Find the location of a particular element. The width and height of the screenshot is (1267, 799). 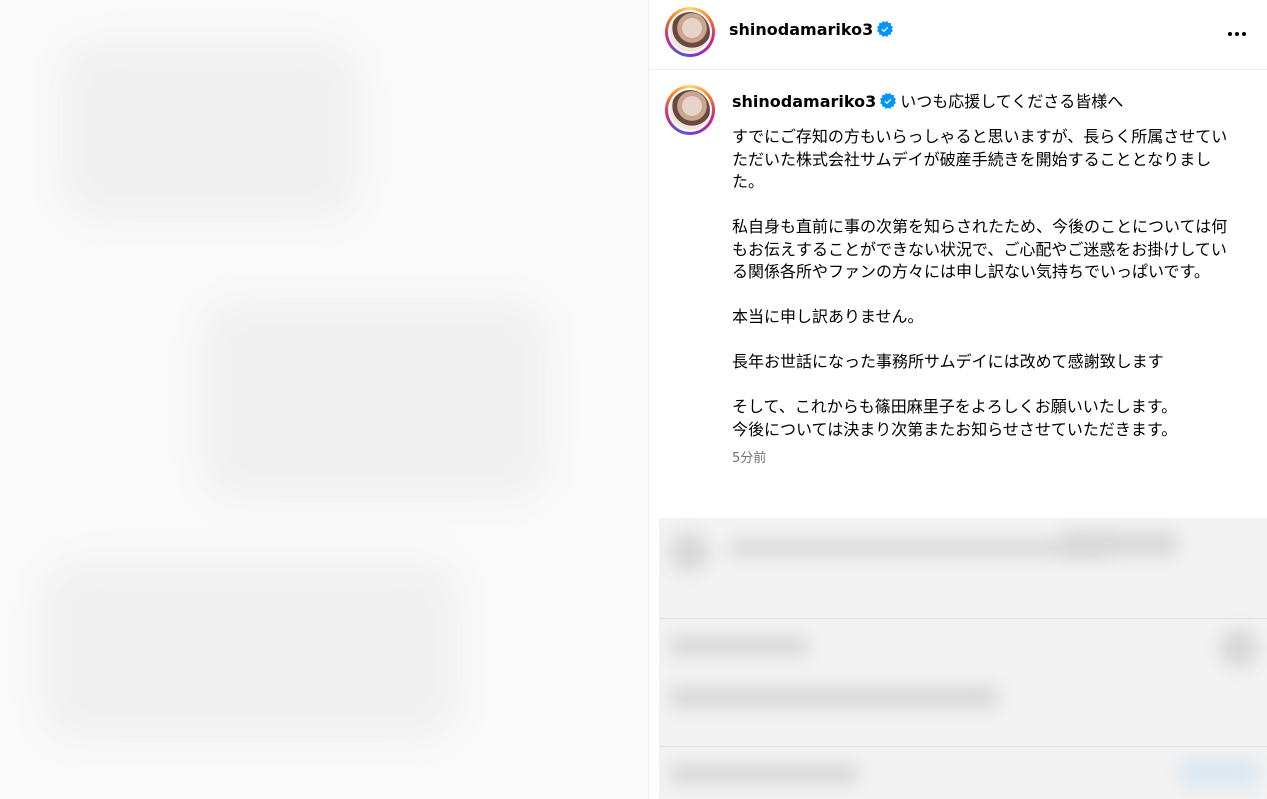

caption-username-link: shinodamariko3 is located at coordinates (804, 101).